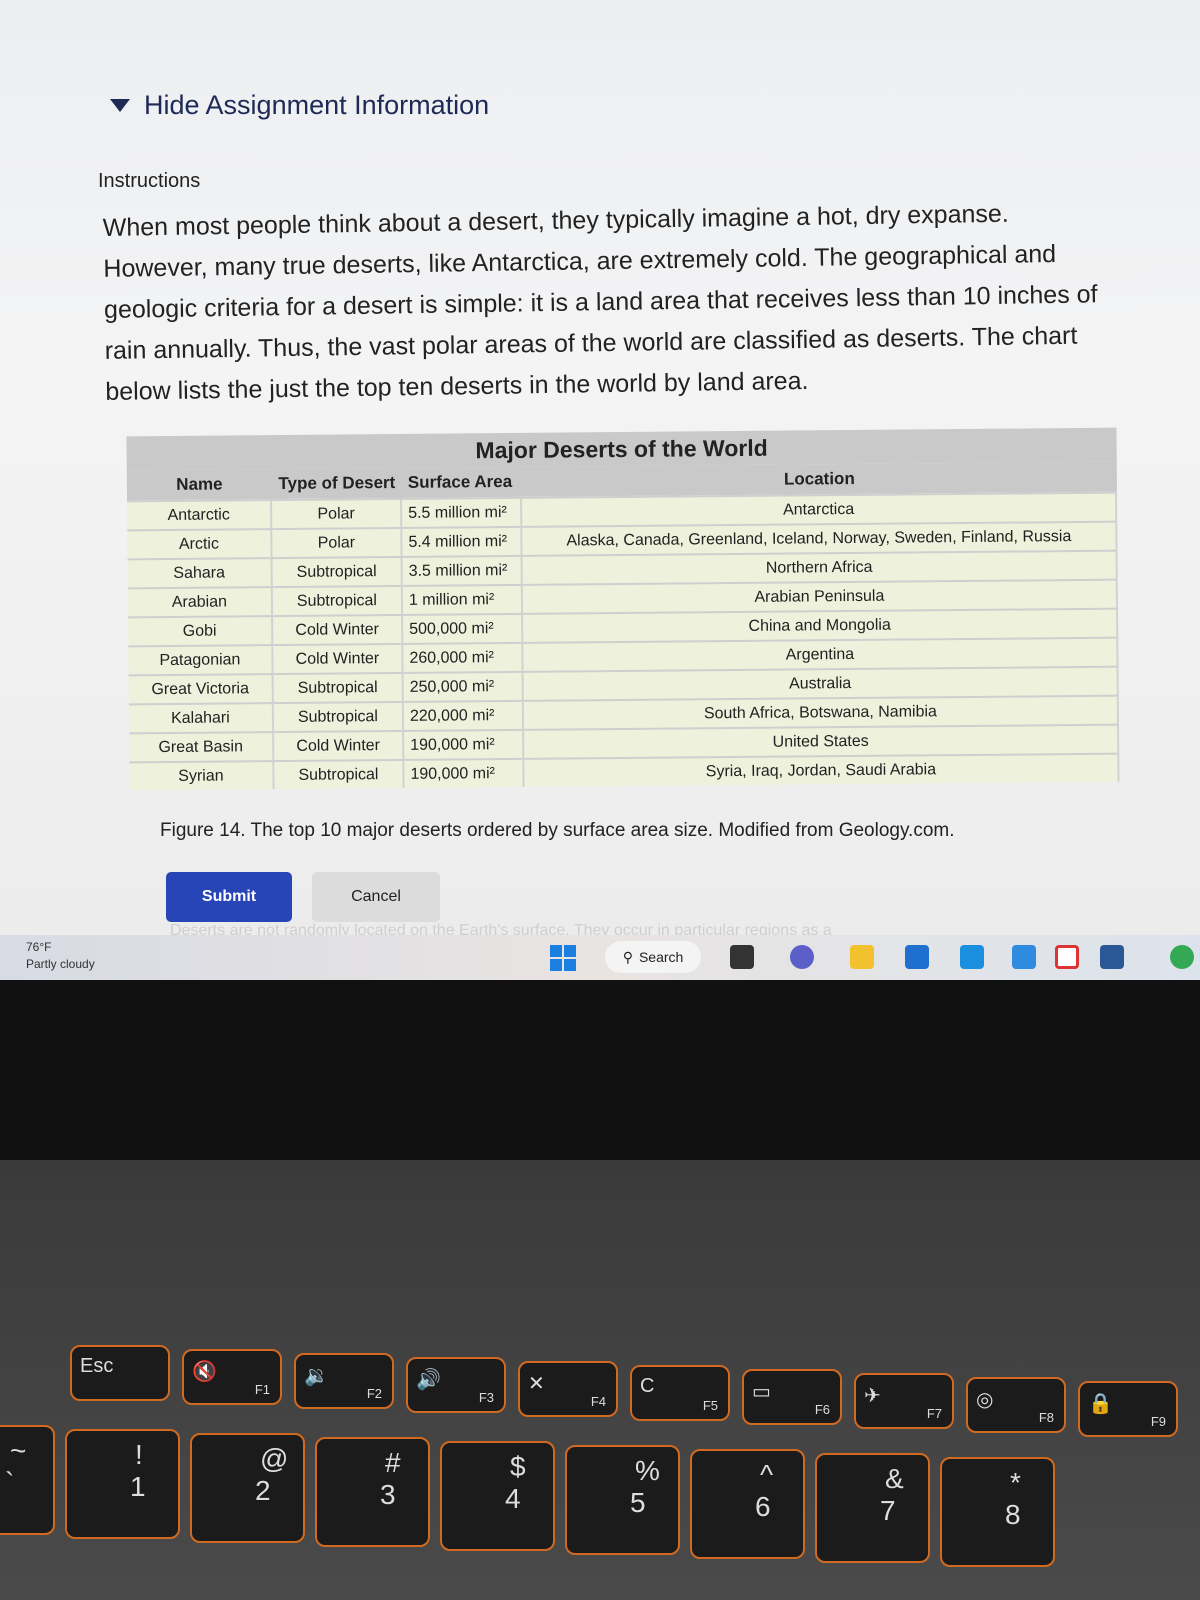 Image resolution: width=1200 pixels, height=1600 pixels. Describe the element at coordinates (201, 718) in the screenshot. I see `table-cell: Kalahari` at that location.